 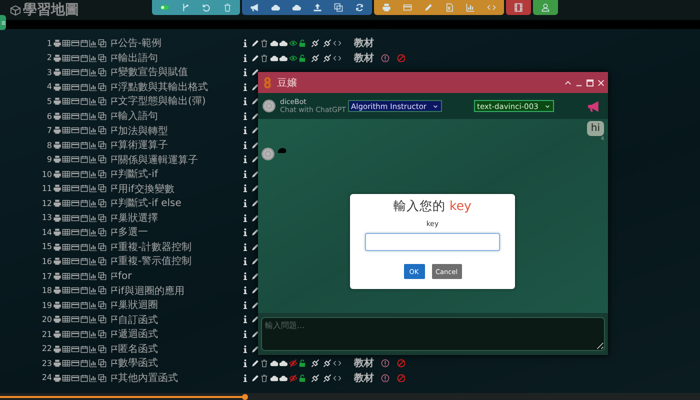 What do you see at coordinates (179, 232) in the screenshot?
I see `lesson-title: 多選一` at bounding box center [179, 232].